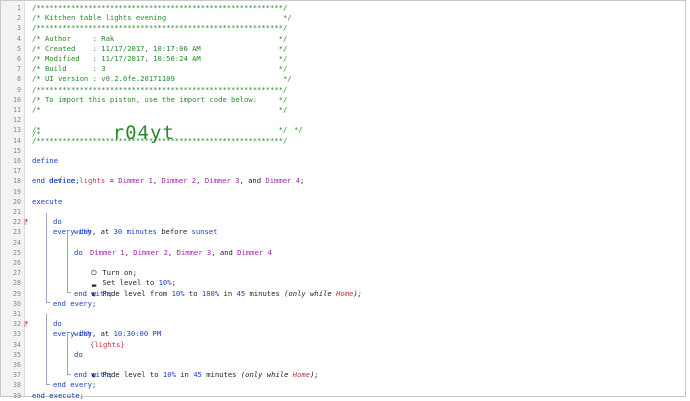 The width and height of the screenshot is (690, 401). I want to click on keyword-end-execute: end execute;, so click(58, 395).